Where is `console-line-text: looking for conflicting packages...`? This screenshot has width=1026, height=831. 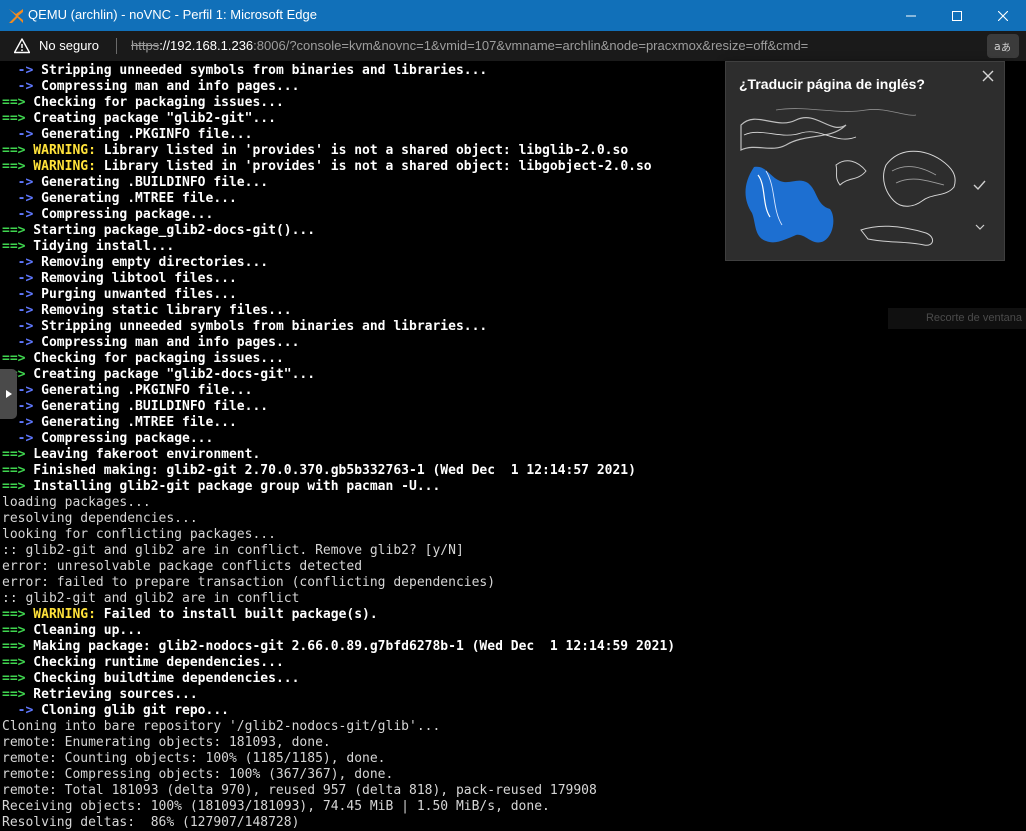 console-line-text: looking for conflicting packages... is located at coordinates (139, 534).